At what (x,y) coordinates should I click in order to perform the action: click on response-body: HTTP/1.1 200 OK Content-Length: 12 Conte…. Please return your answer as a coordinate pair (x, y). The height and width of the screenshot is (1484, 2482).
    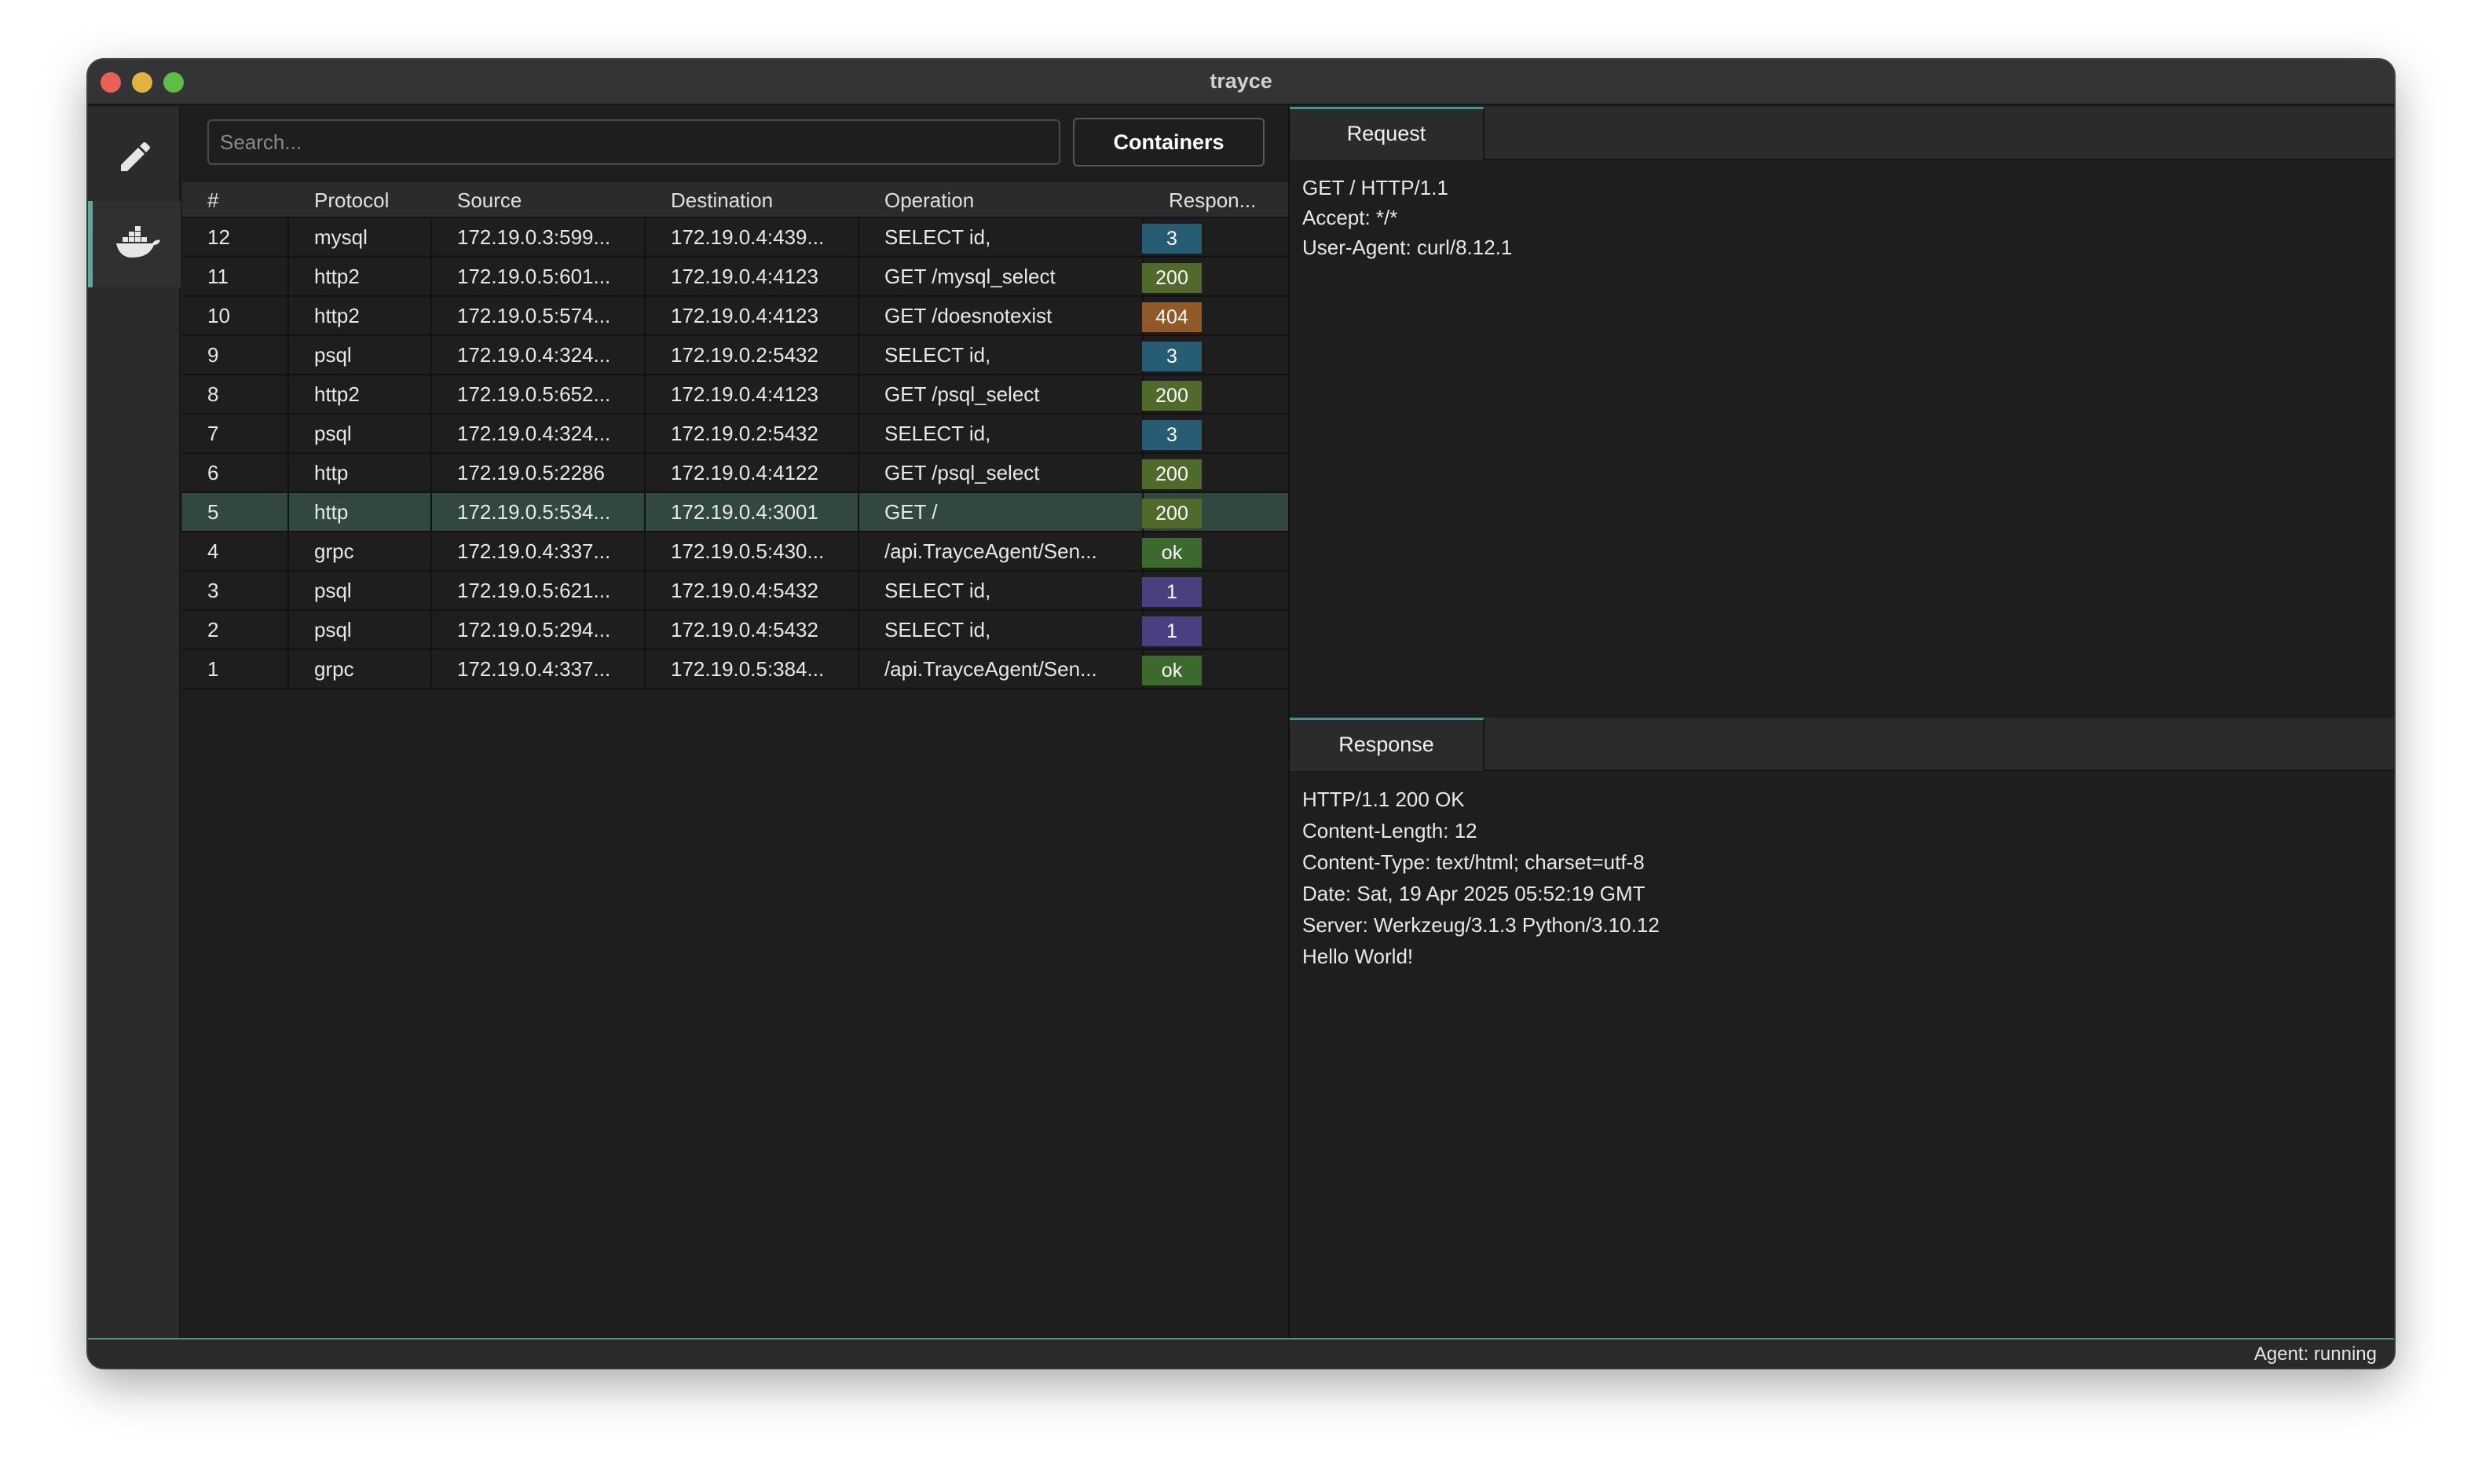
    Looking at the image, I should click on (1481, 878).